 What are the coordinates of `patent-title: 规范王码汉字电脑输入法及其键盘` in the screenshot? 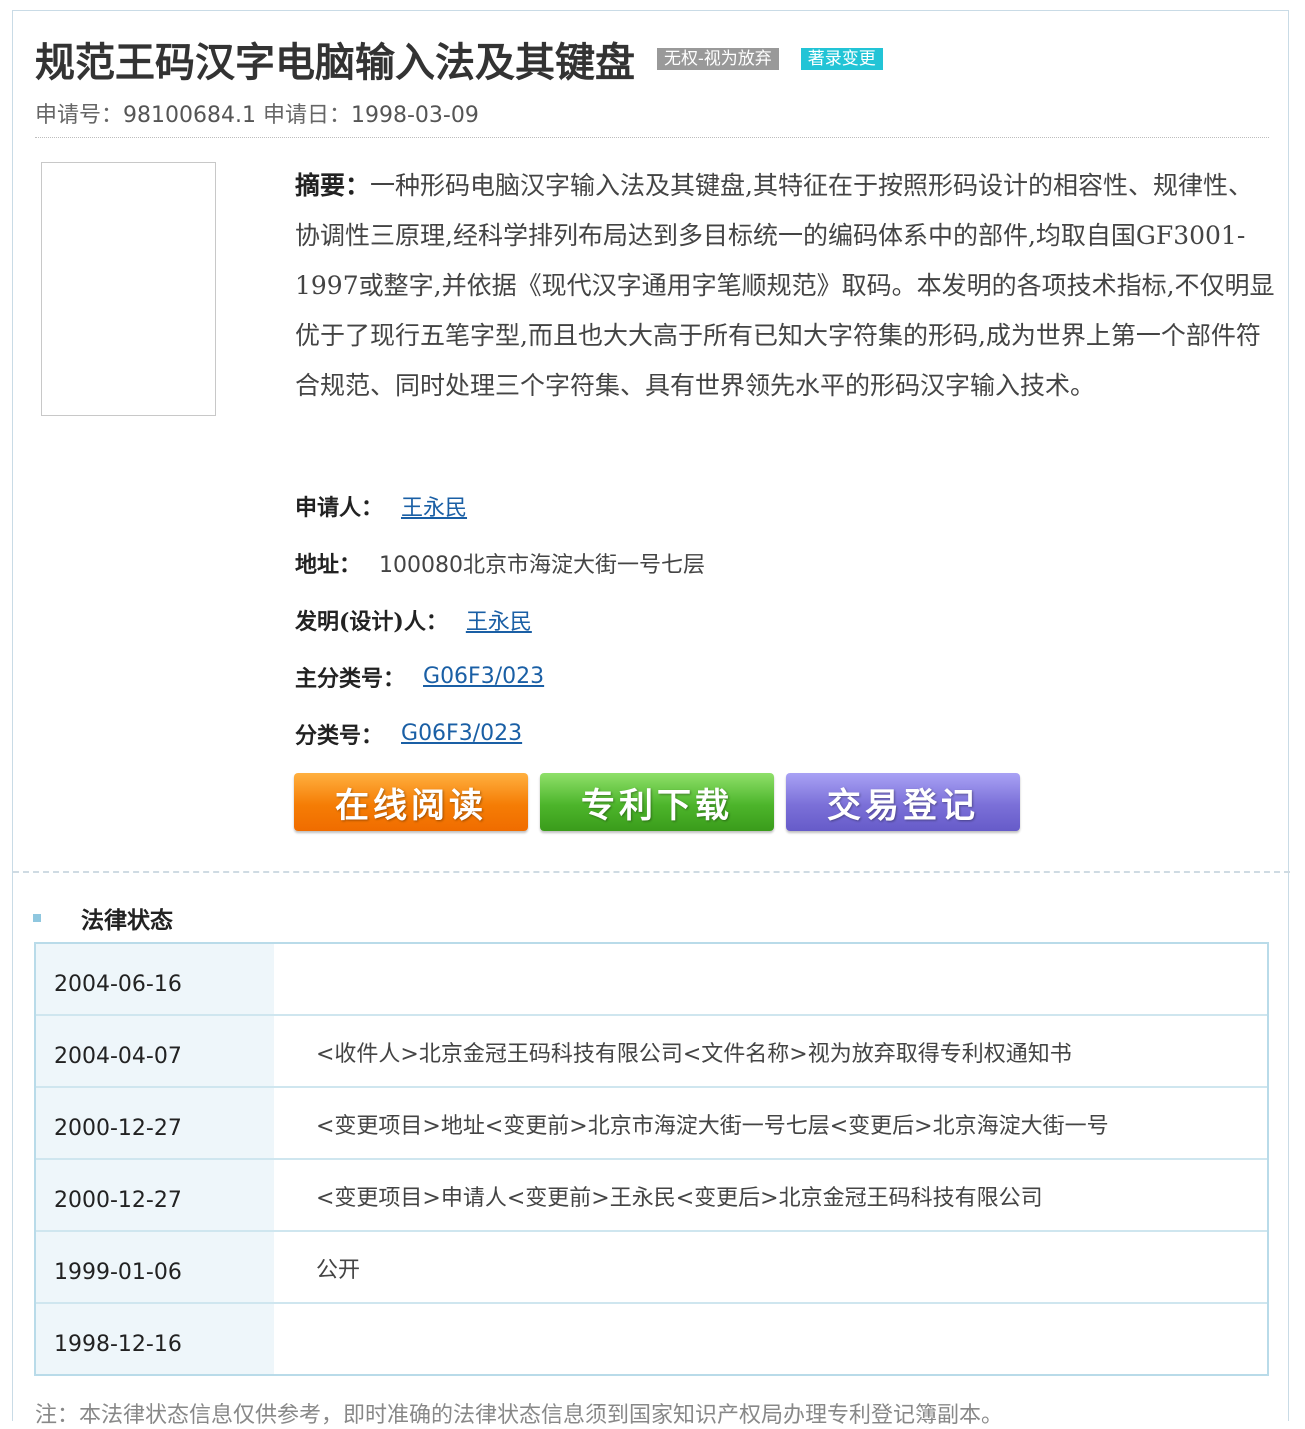 It's located at (335, 62).